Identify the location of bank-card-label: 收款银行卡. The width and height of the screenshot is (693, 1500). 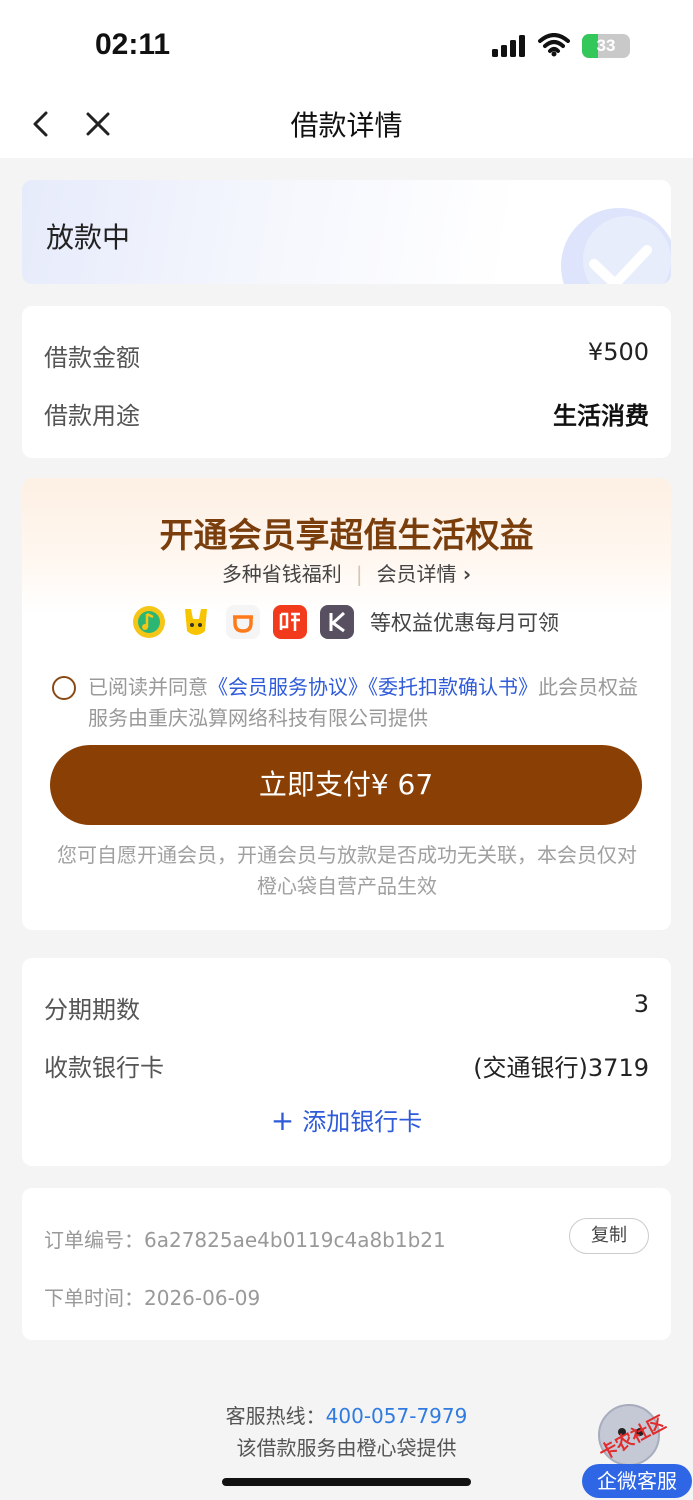
(104, 1068).